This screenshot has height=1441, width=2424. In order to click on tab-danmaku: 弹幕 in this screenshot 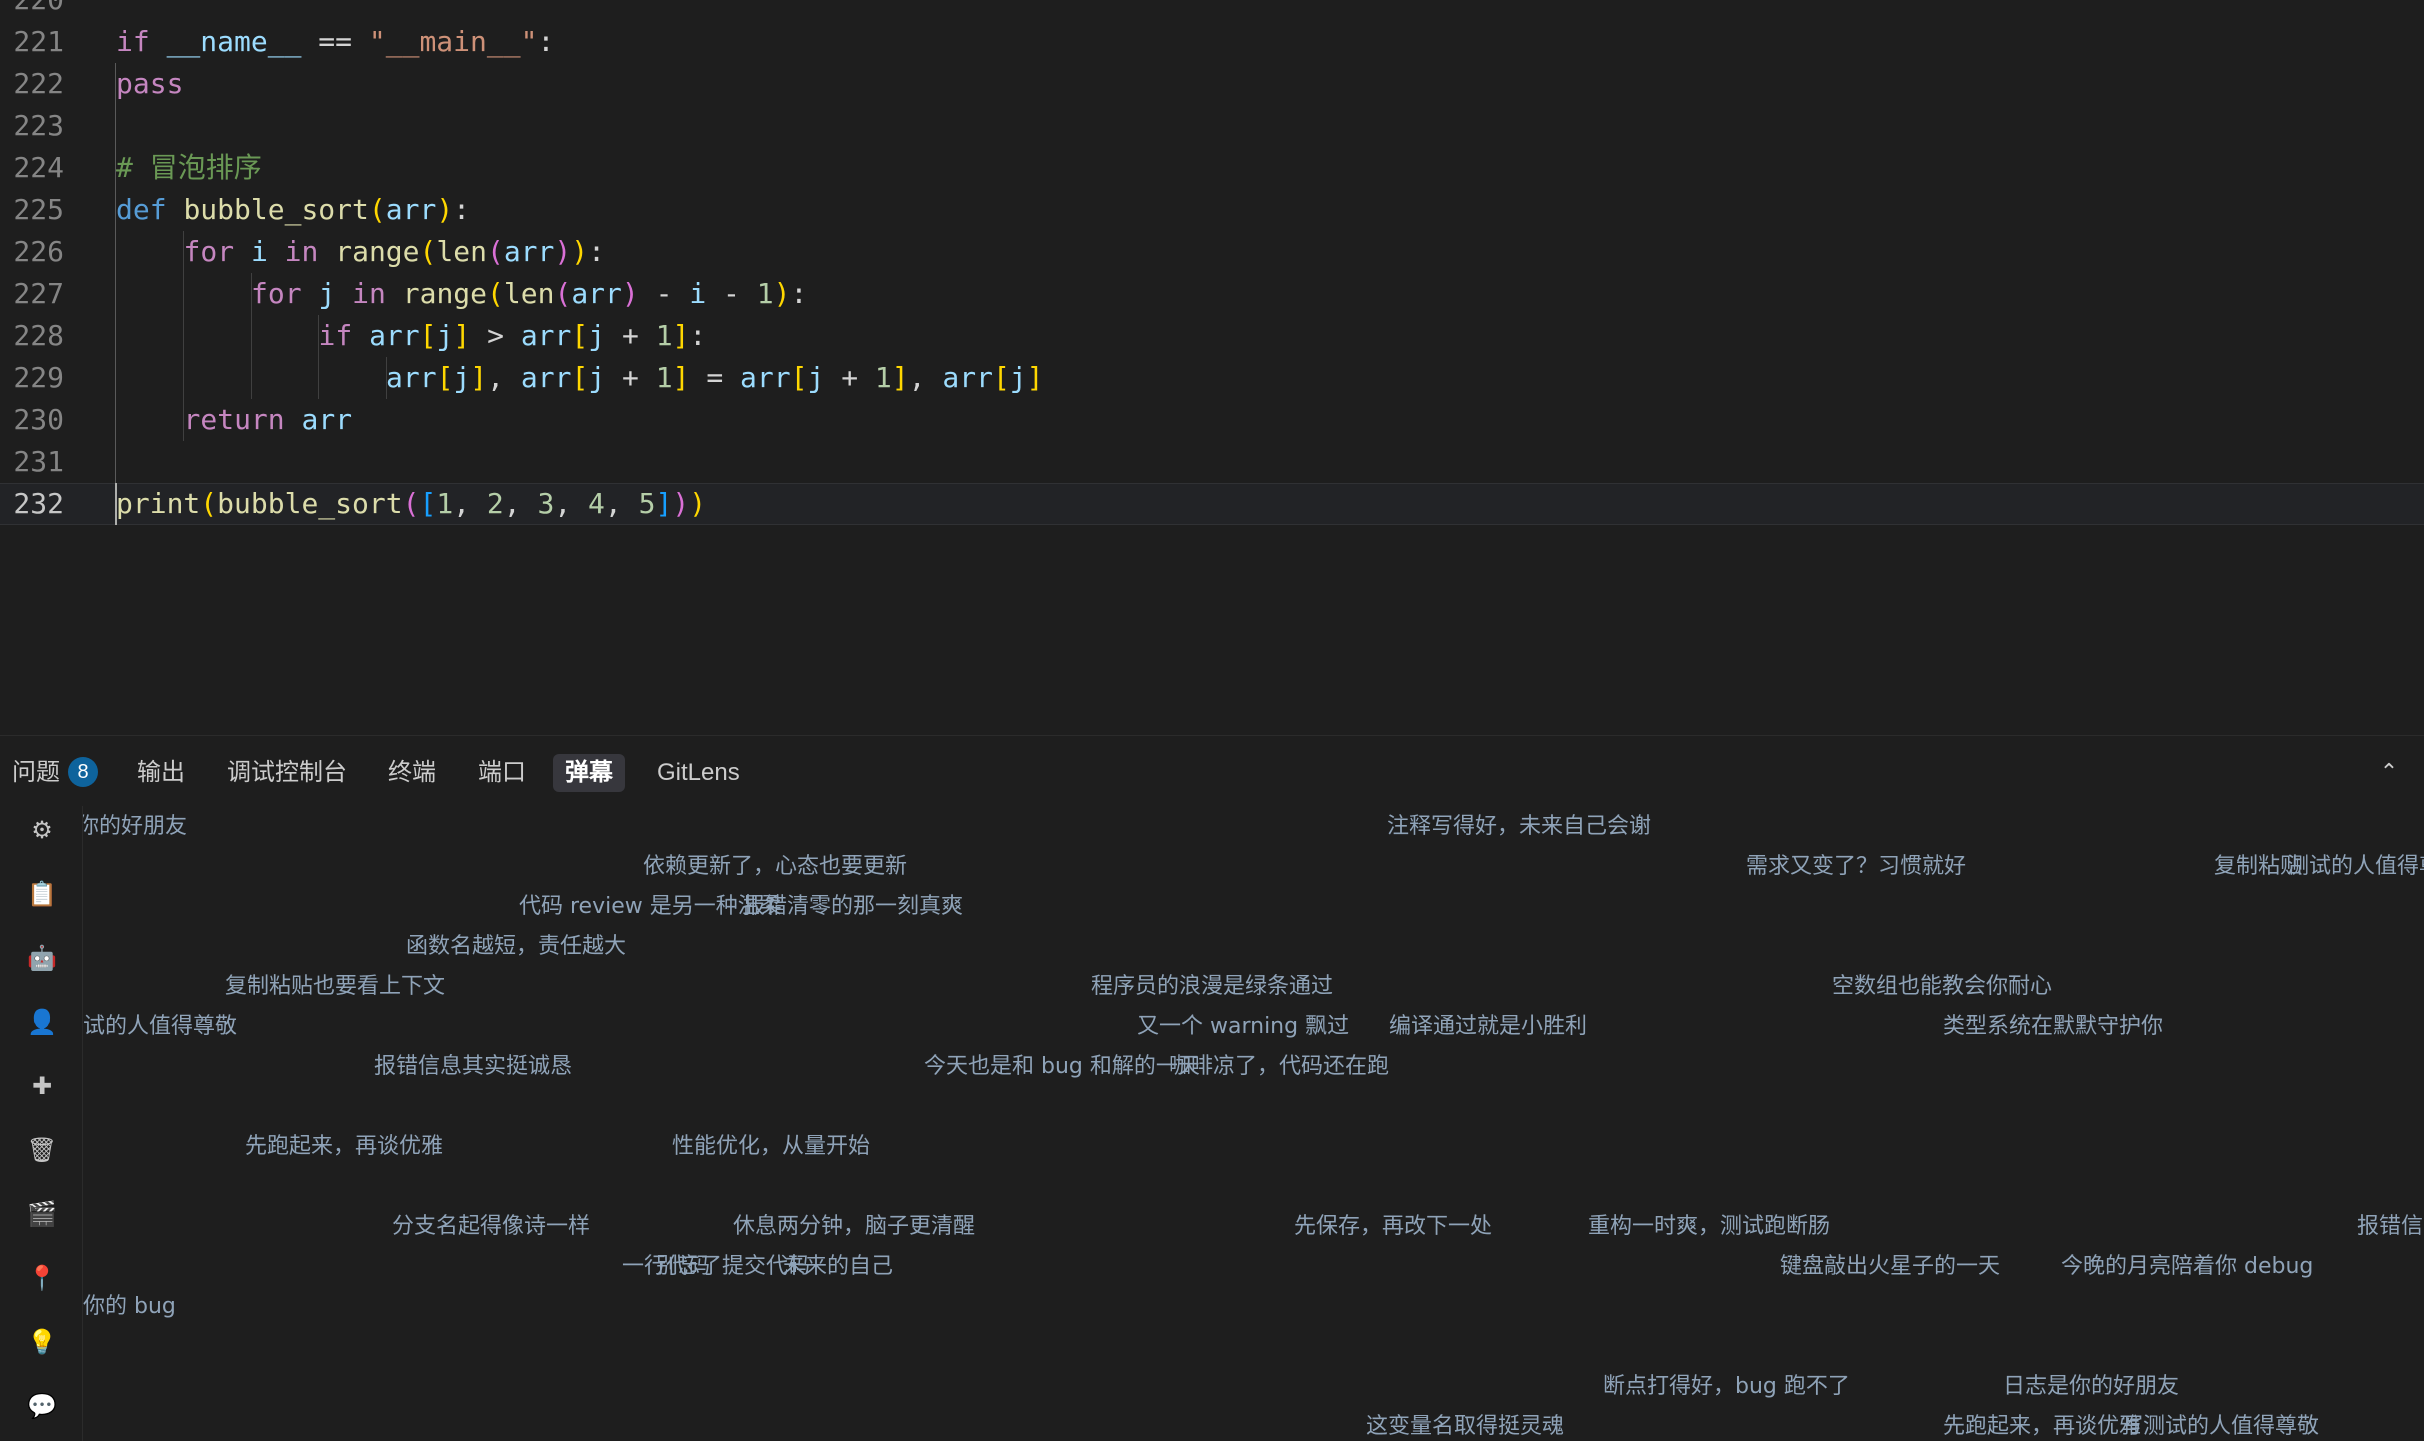, I will do `click(589, 773)`.